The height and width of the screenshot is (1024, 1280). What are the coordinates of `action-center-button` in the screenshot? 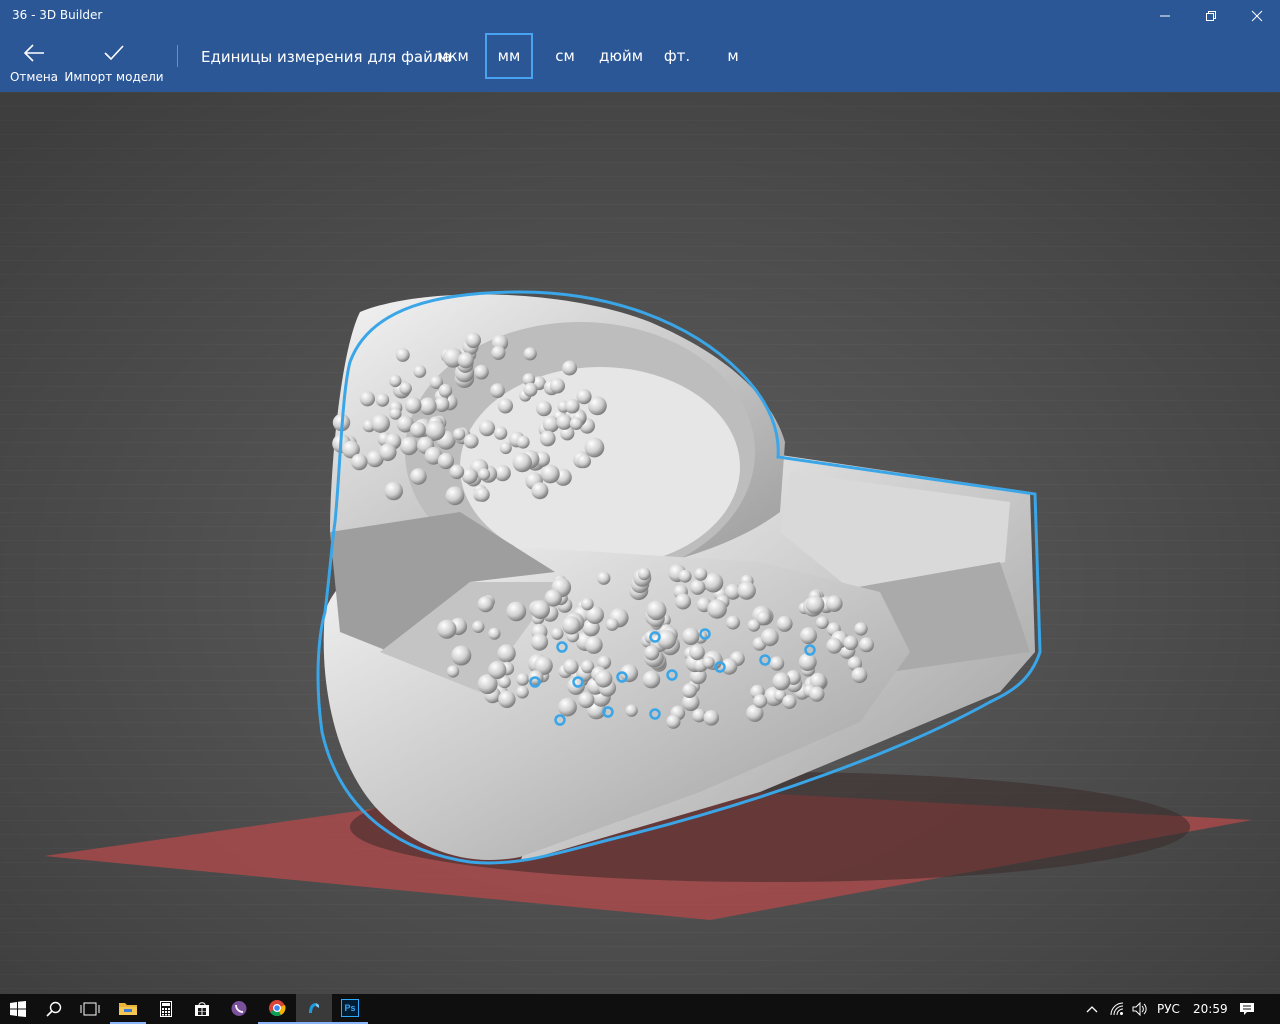 It's located at (1247, 1009).